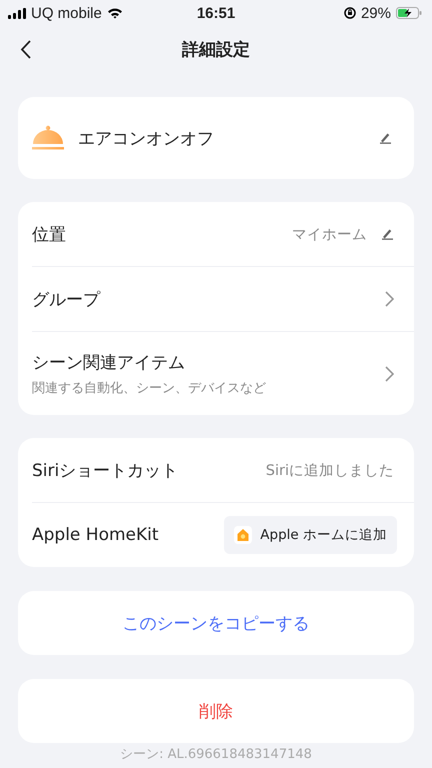 Image resolution: width=432 pixels, height=768 pixels. I want to click on status-time: 16:51, so click(216, 13).